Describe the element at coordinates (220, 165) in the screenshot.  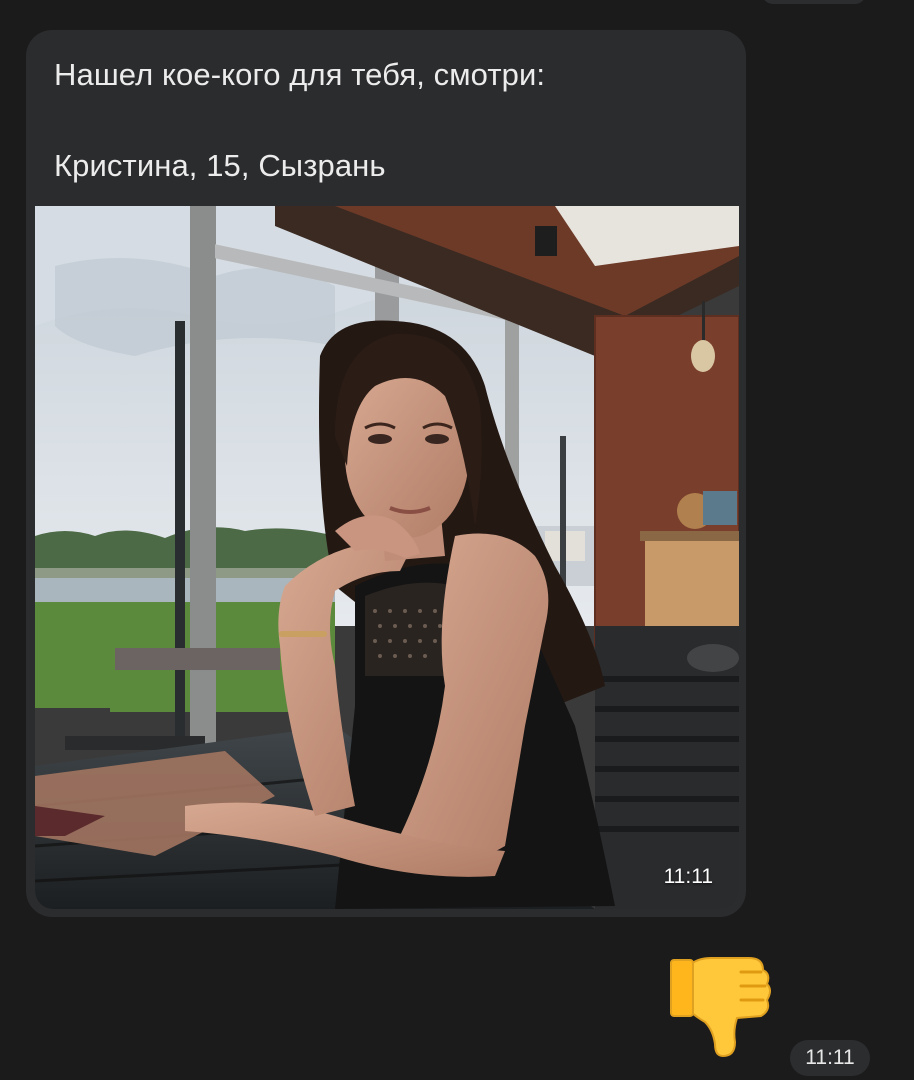
I see `message-line-2: Кристина, 15, Сызрань` at that location.